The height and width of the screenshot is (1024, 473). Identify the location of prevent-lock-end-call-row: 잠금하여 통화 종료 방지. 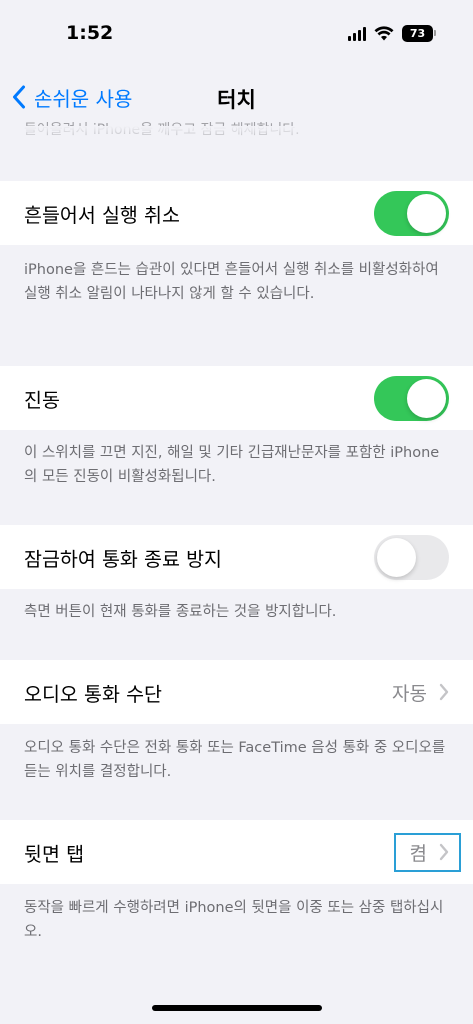
(236, 557).